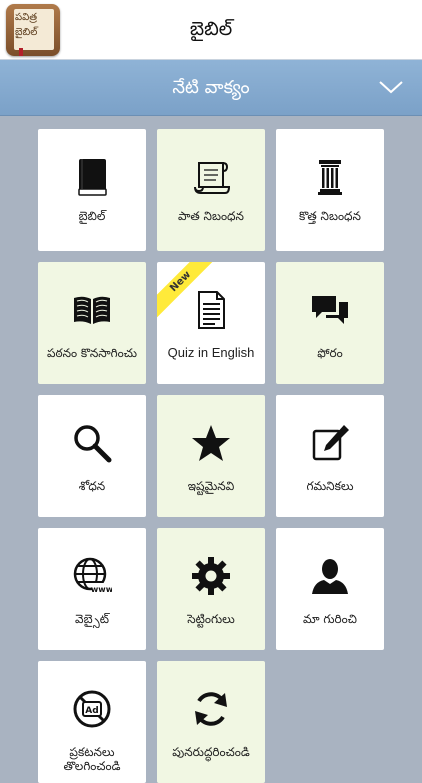 The width and height of the screenshot is (422, 783). I want to click on tile-label: ప్రకటనలు తొలగించండి, so click(92, 759).